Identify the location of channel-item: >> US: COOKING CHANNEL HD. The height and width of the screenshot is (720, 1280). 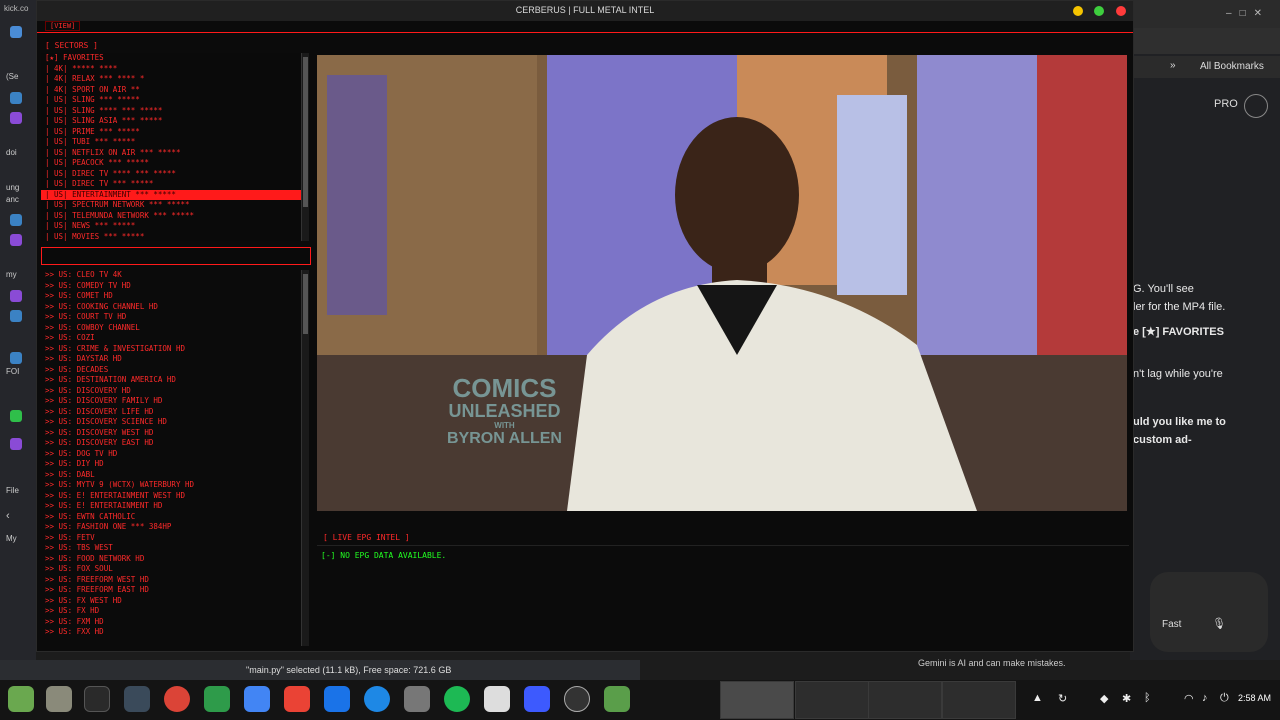
(172, 307).